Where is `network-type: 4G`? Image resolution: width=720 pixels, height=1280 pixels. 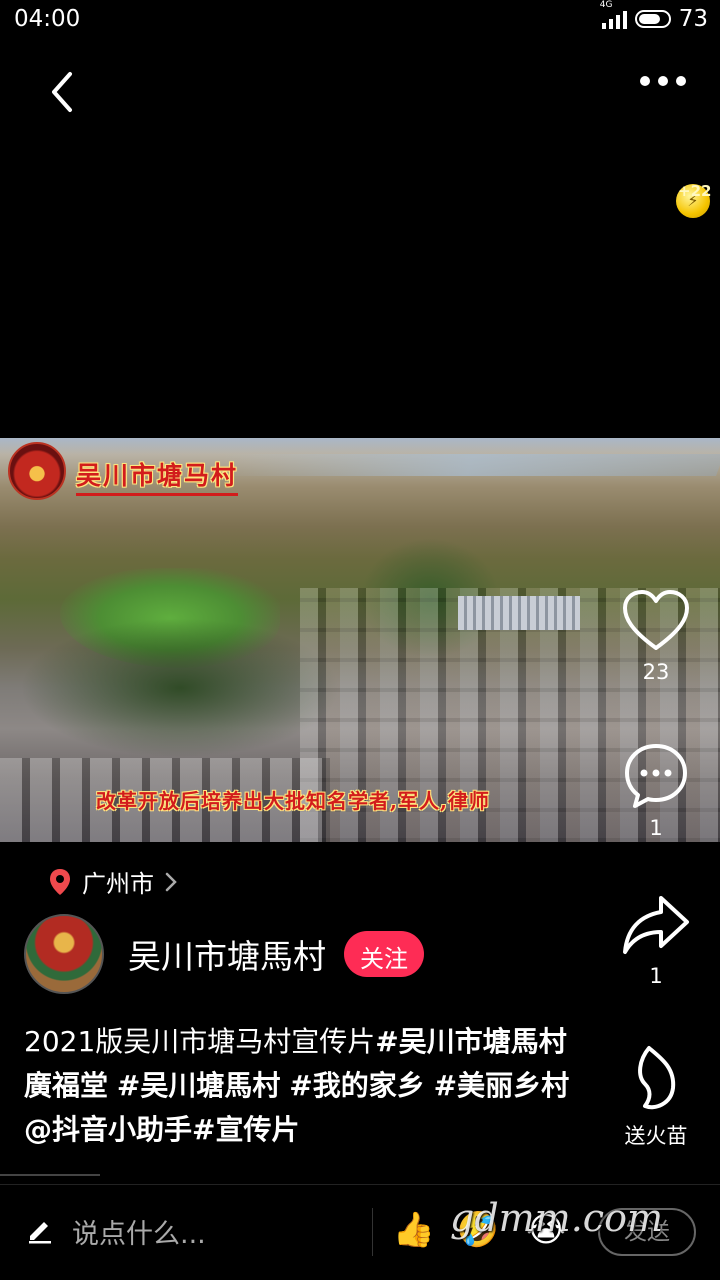
network-type: 4G is located at coordinates (606, 5).